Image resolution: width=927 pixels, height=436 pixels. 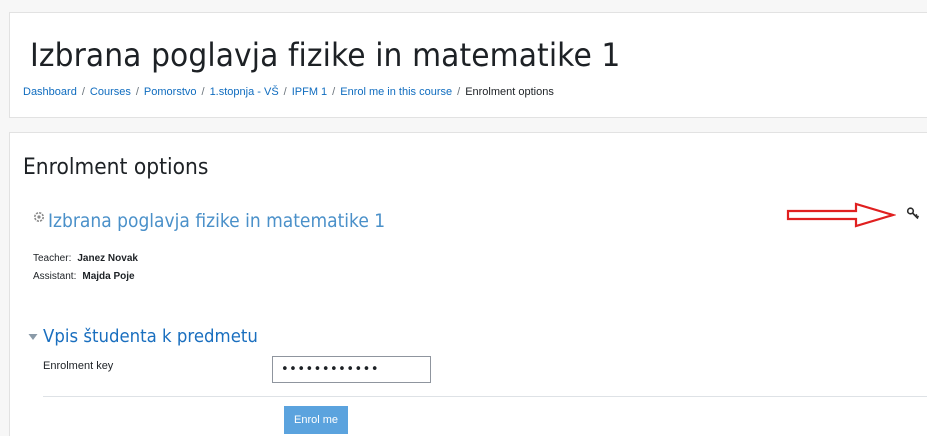 I want to click on staff-name: Janez Novak, so click(x=107, y=258).